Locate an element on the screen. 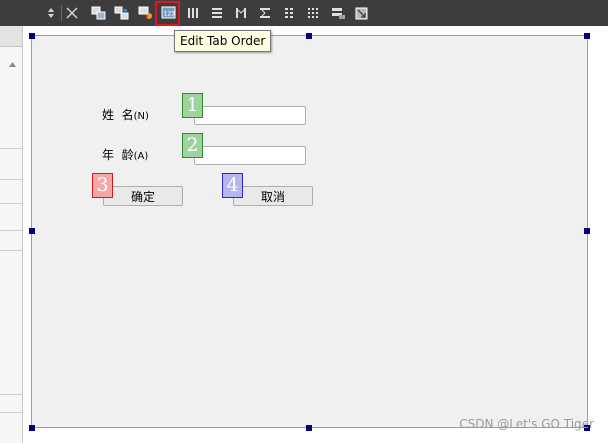 The height and width of the screenshot is (443, 608). break-layout-icon is located at coordinates (72, 13).